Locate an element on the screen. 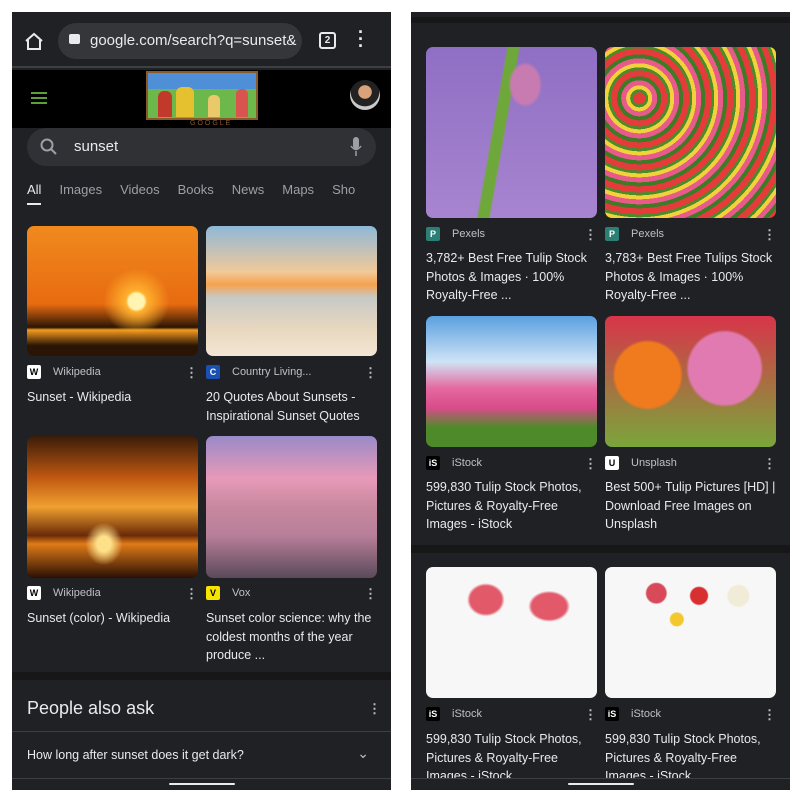 The height and width of the screenshot is (800, 800). tab-books: Books is located at coordinates (196, 189).